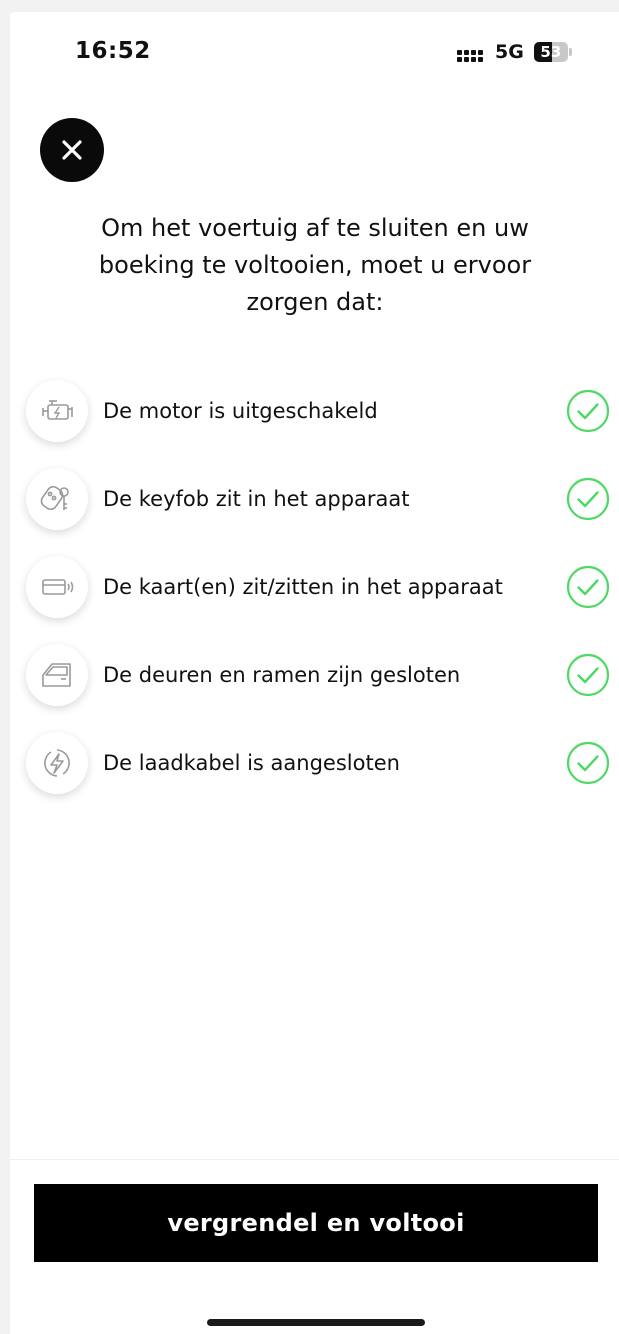 The height and width of the screenshot is (1334, 619). I want to click on engine-icon, so click(57, 410).